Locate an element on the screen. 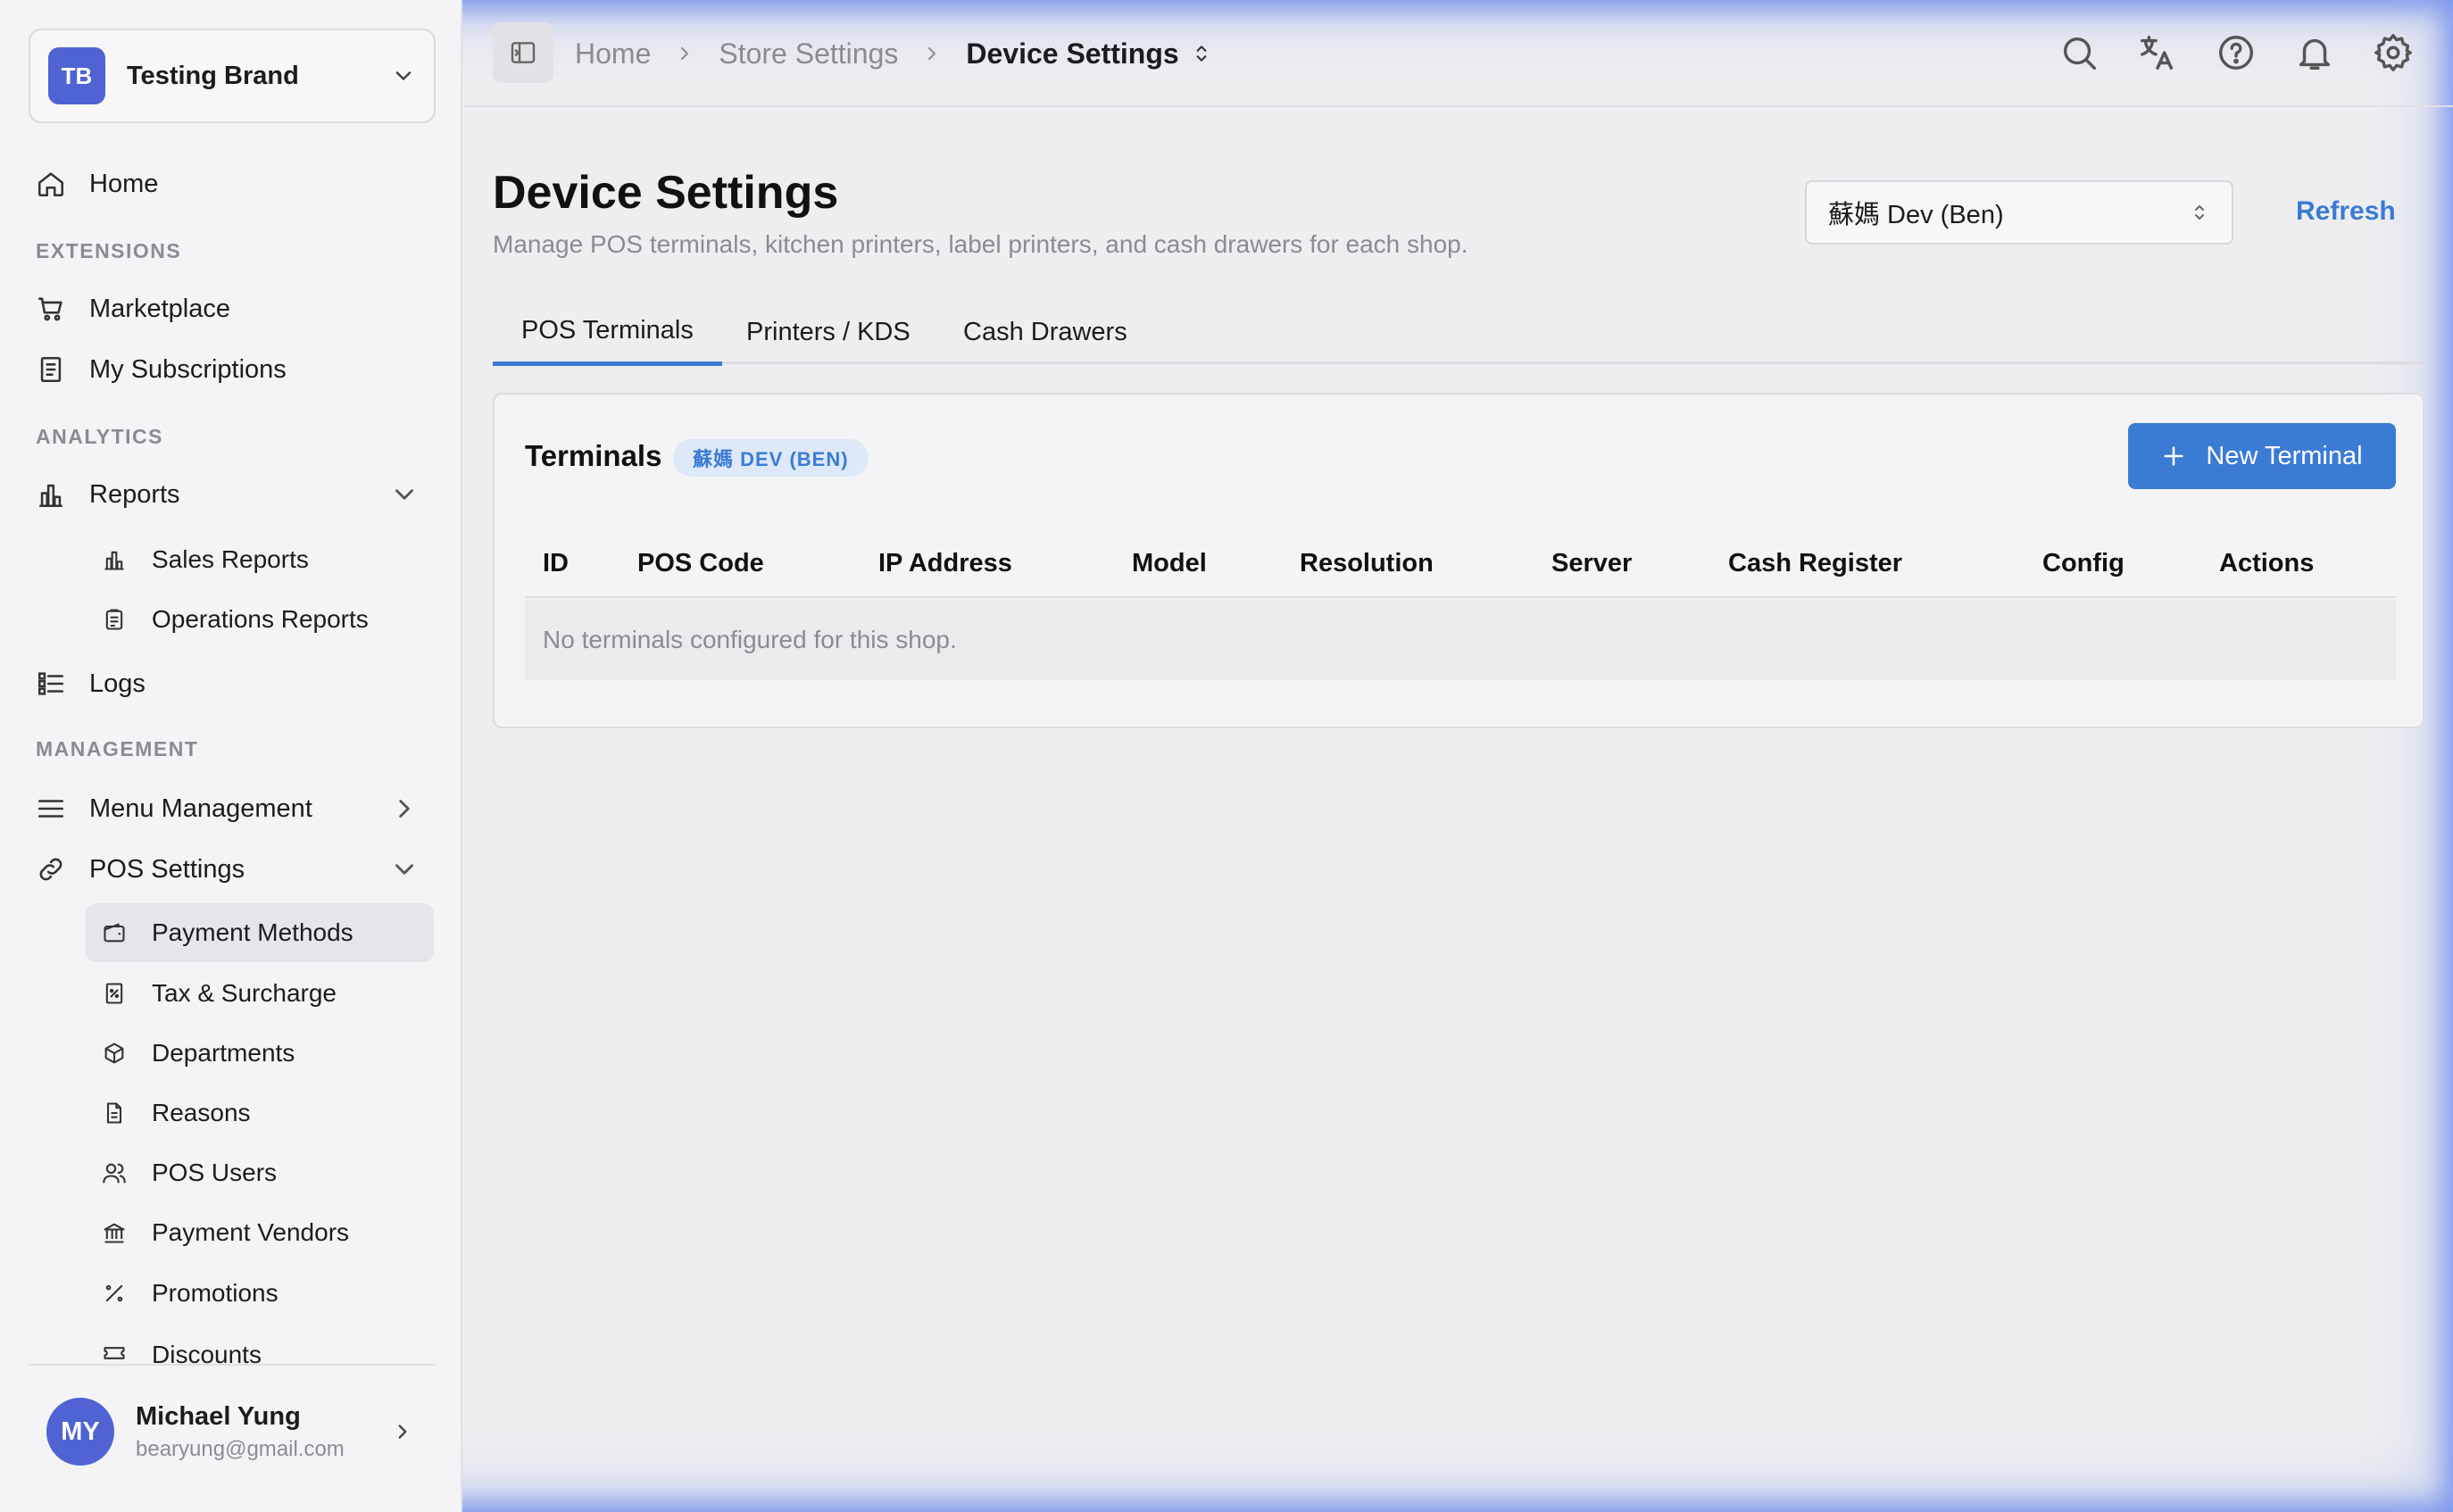 Image resolution: width=2453 pixels, height=1512 pixels. sidebar-item-sales-reports: Sales Reports is located at coordinates (260, 560).